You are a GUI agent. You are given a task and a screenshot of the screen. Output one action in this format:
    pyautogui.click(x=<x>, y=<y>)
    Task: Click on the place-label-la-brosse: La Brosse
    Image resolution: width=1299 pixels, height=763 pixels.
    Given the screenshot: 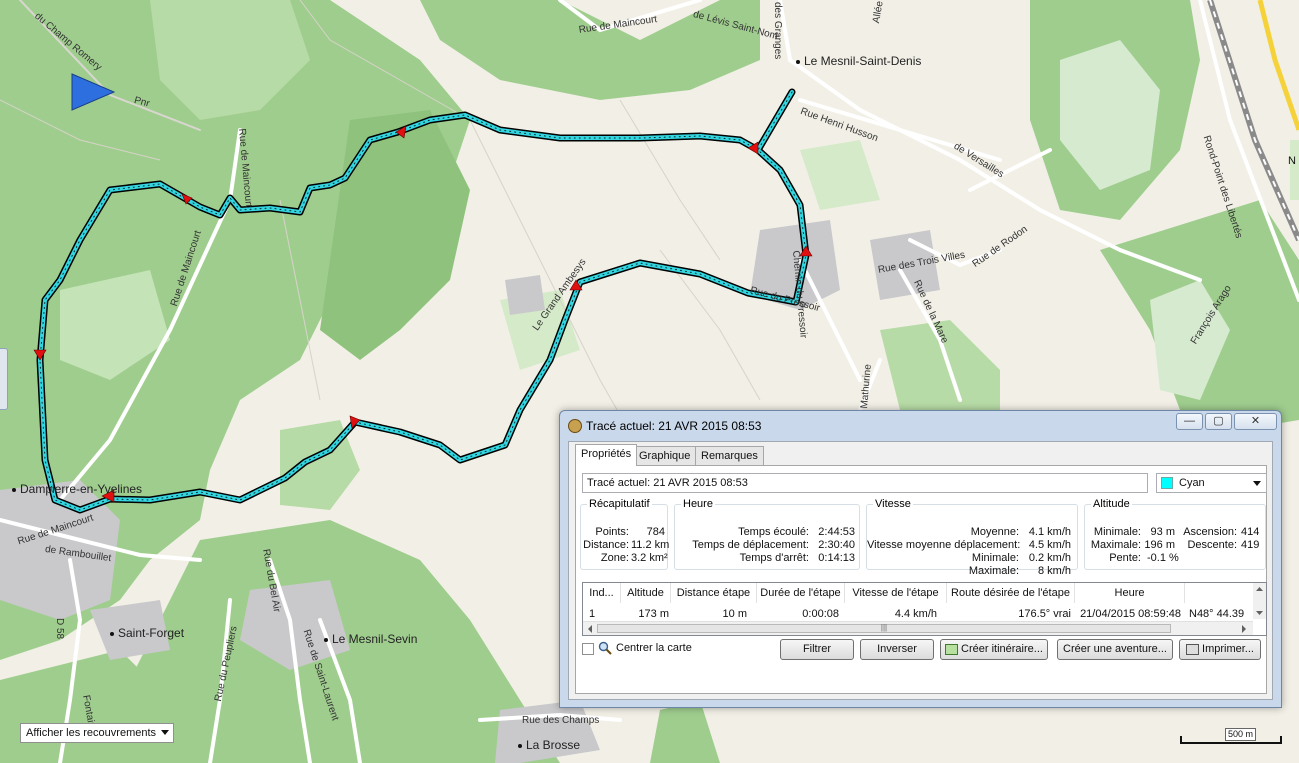 What is the action you would take?
    pyautogui.click(x=549, y=745)
    